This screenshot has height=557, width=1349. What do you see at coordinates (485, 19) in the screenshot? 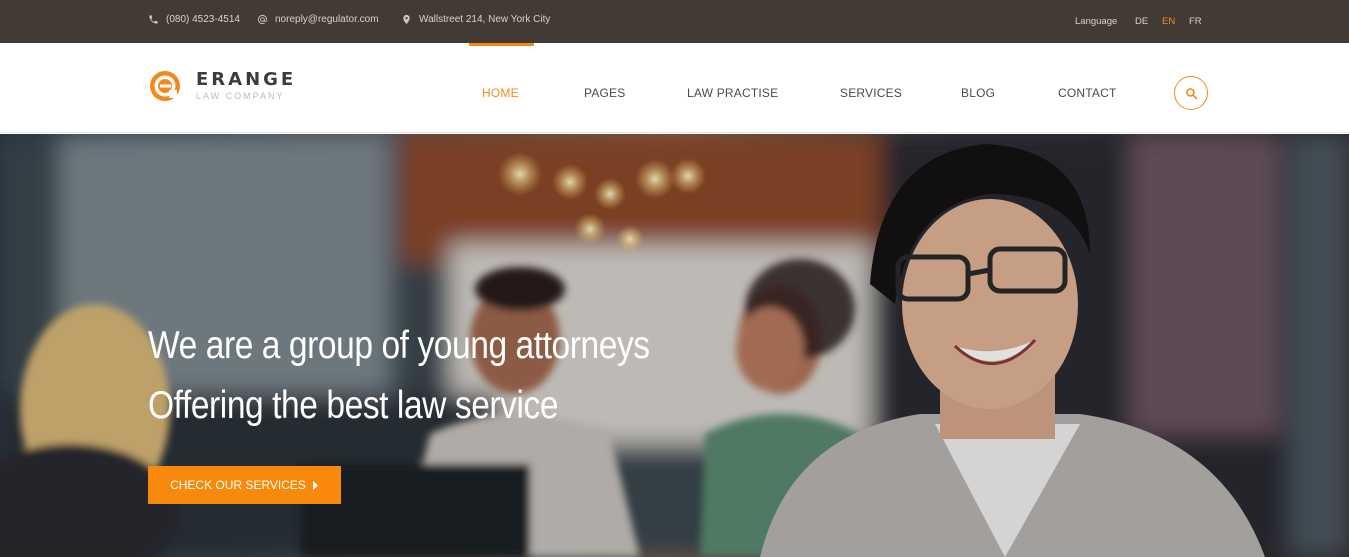
I see `address-text: Wallstreet 214, New York City` at bounding box center [485, 19].